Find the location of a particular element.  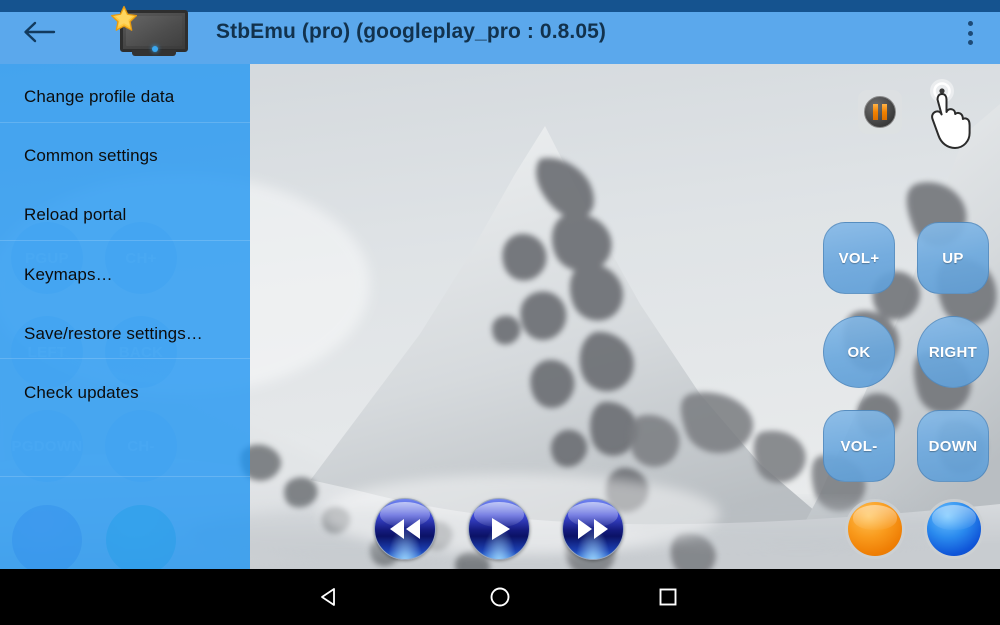

rewind-button is located at coordinates (405, 529).